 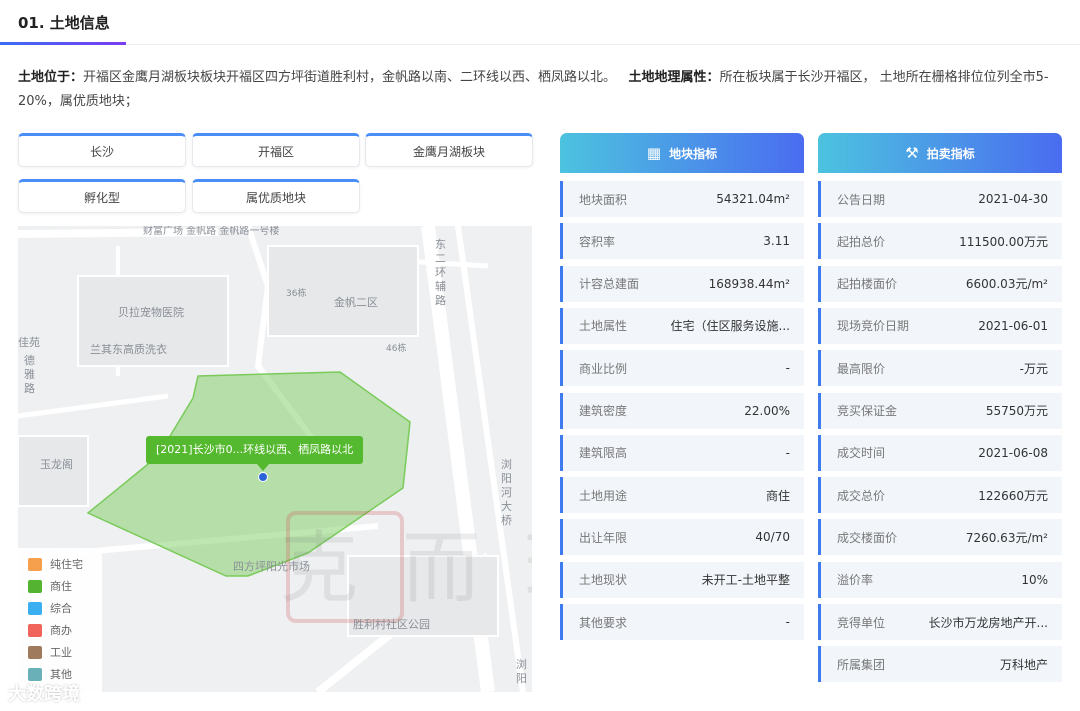 What do you see at coordinates (276, 150) in the screenshot?
I see `tag-district: 开福区` at bounding box center [276, 150].